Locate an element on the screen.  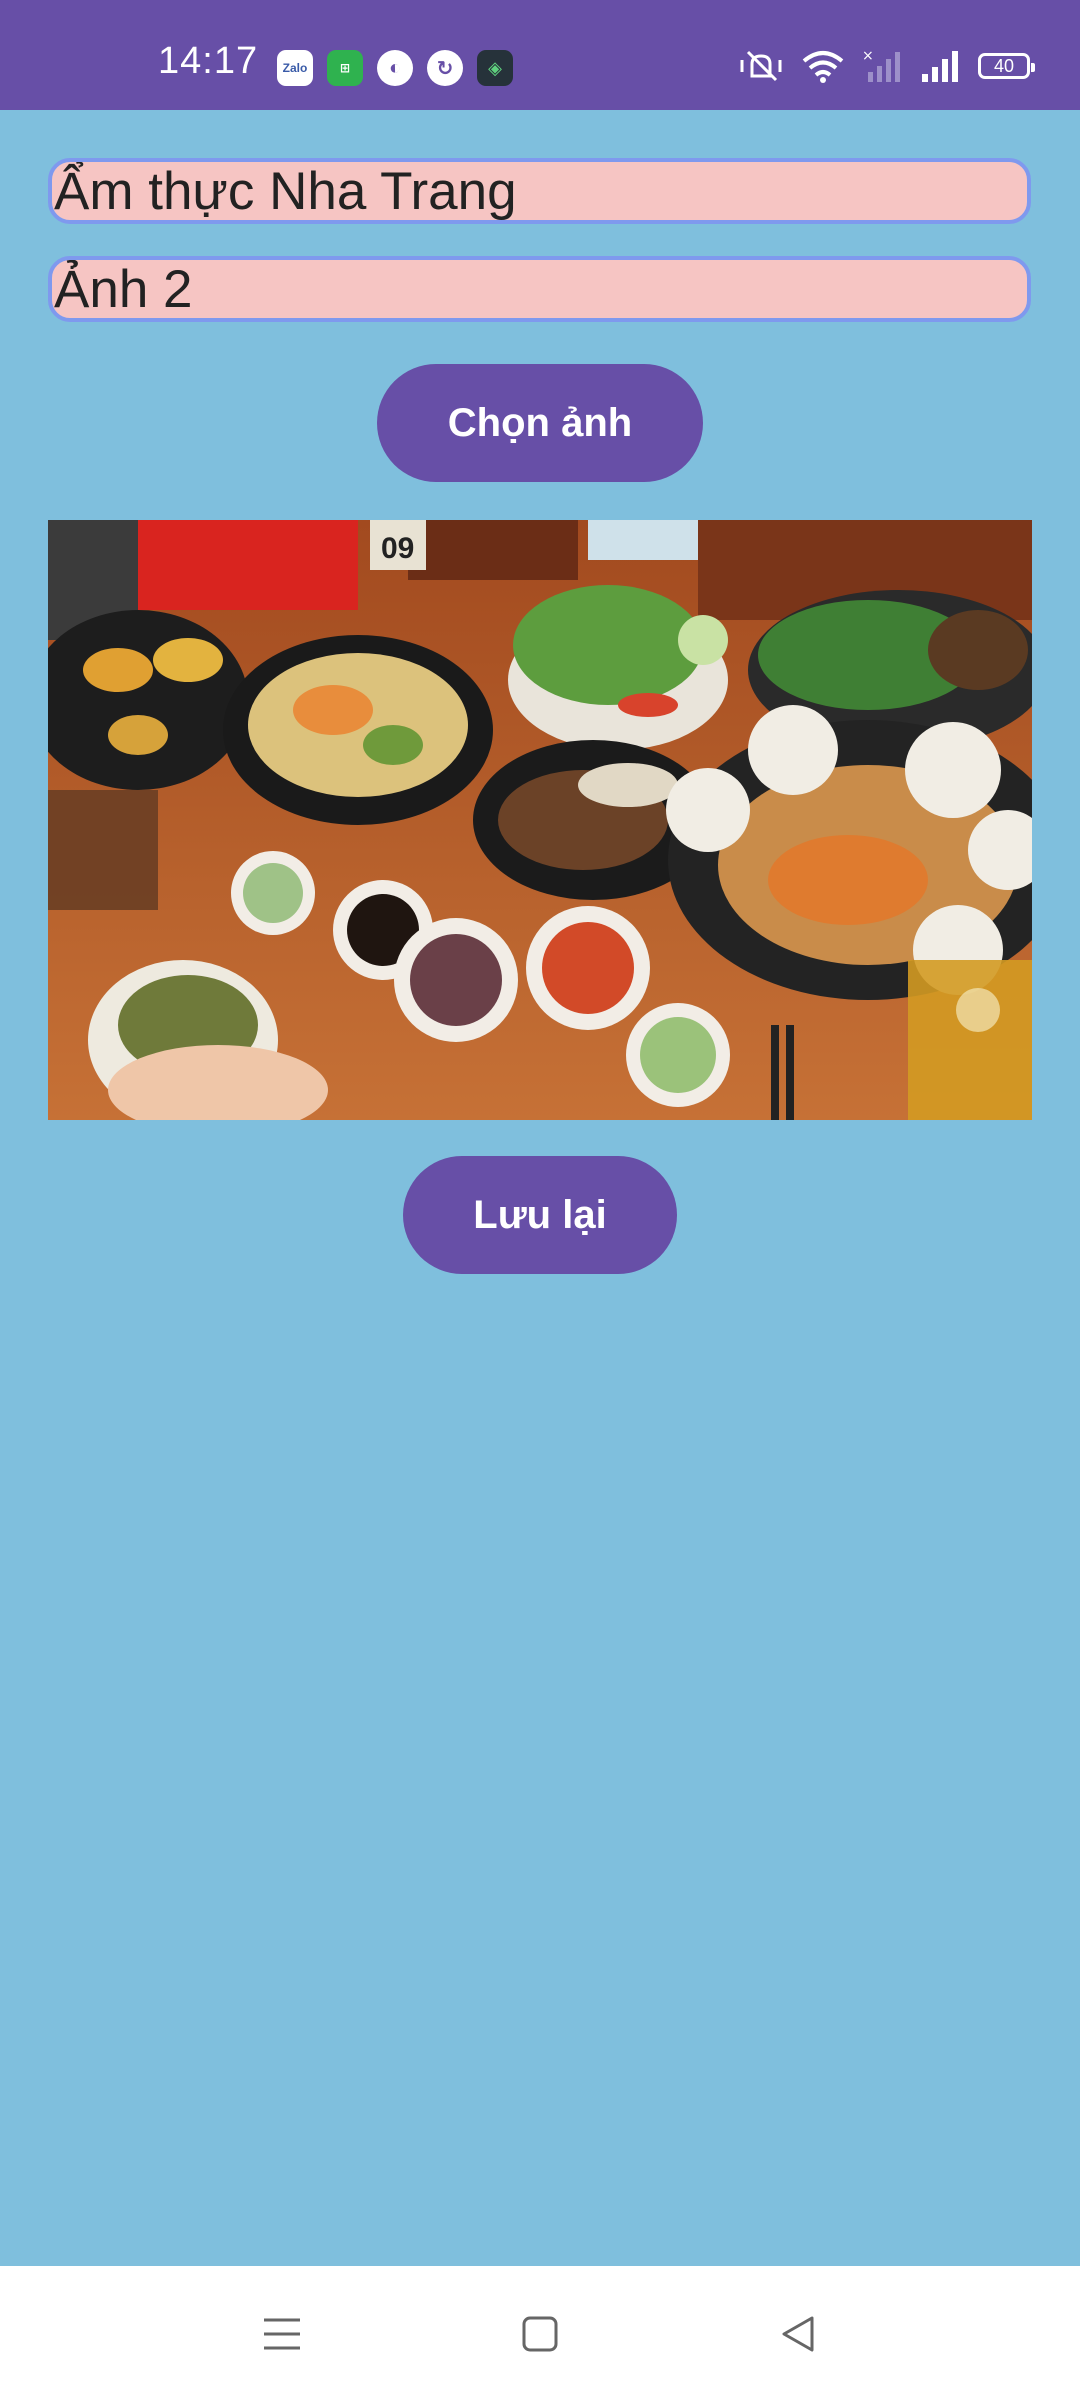
choose-image-button: Chọn ảnh is located at coordinates (540, 423).